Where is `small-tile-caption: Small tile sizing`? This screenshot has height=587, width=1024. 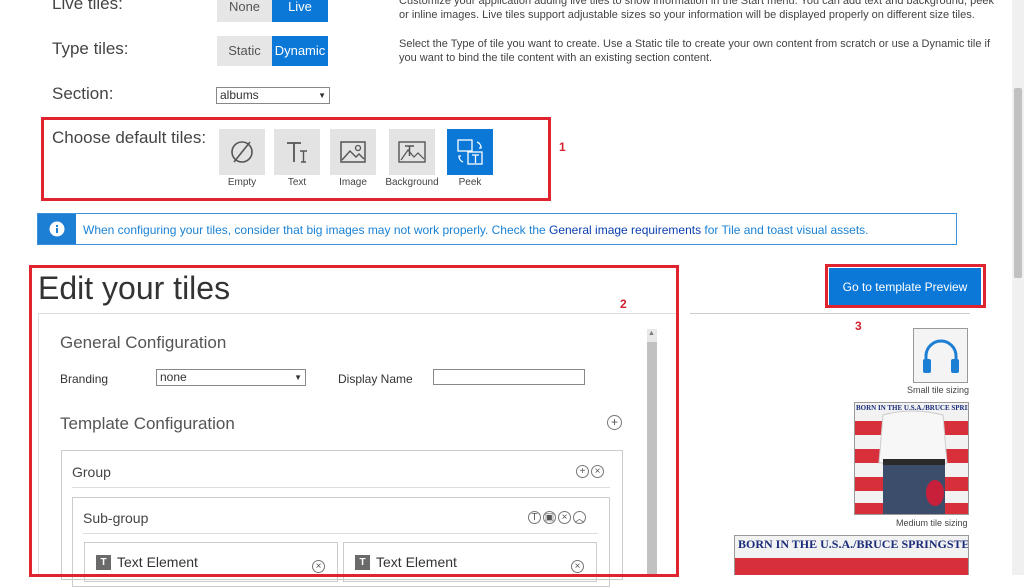
small-tile-caption: Small tile sizing is located at coordinates (938, 390).